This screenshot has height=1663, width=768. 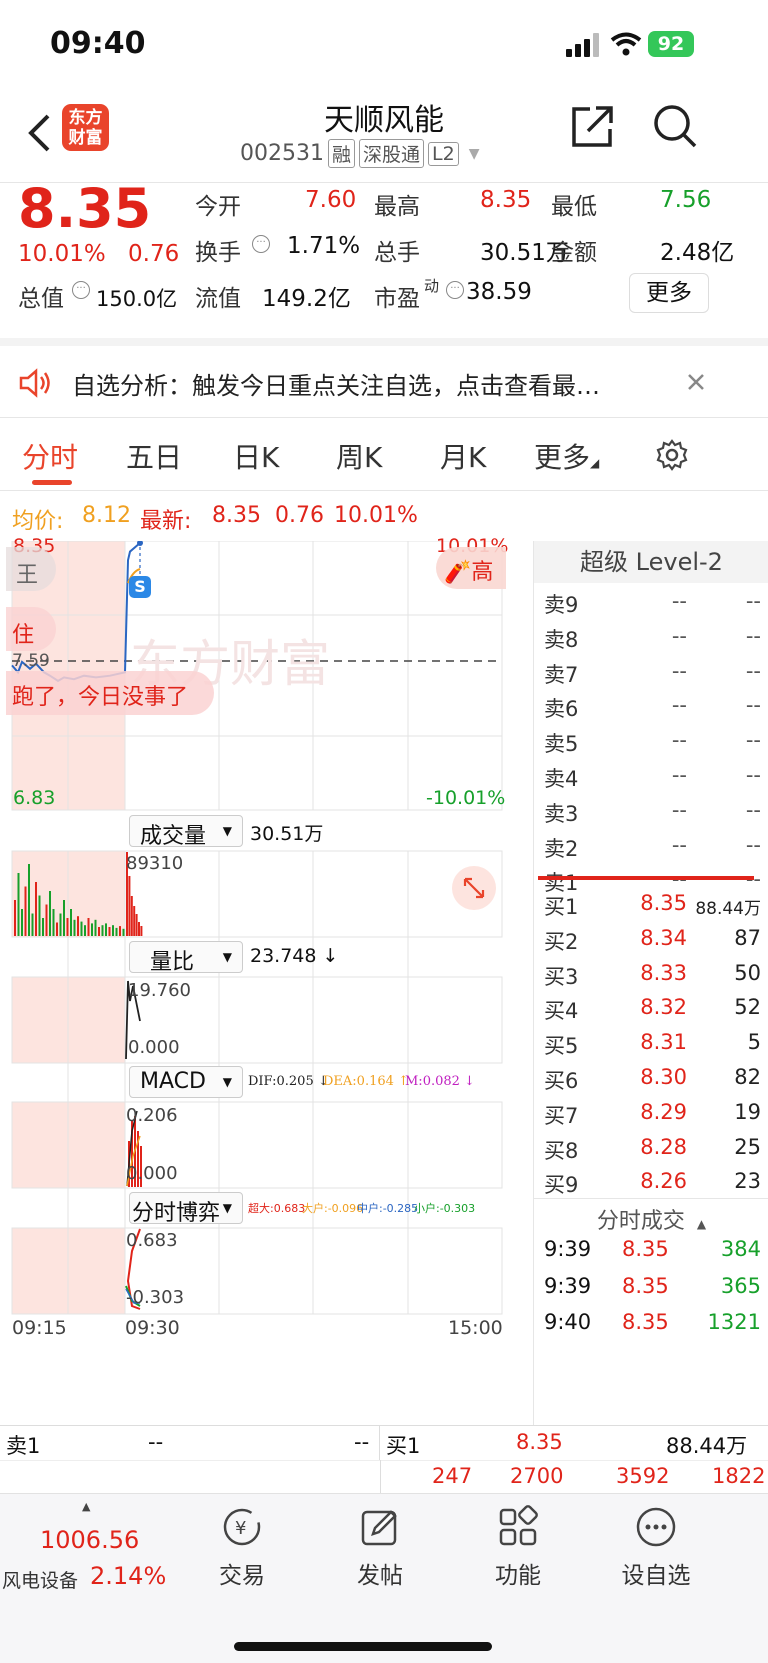 I want to click on bid-row: 买5 8.31 5, so click(x=651, y=1044).